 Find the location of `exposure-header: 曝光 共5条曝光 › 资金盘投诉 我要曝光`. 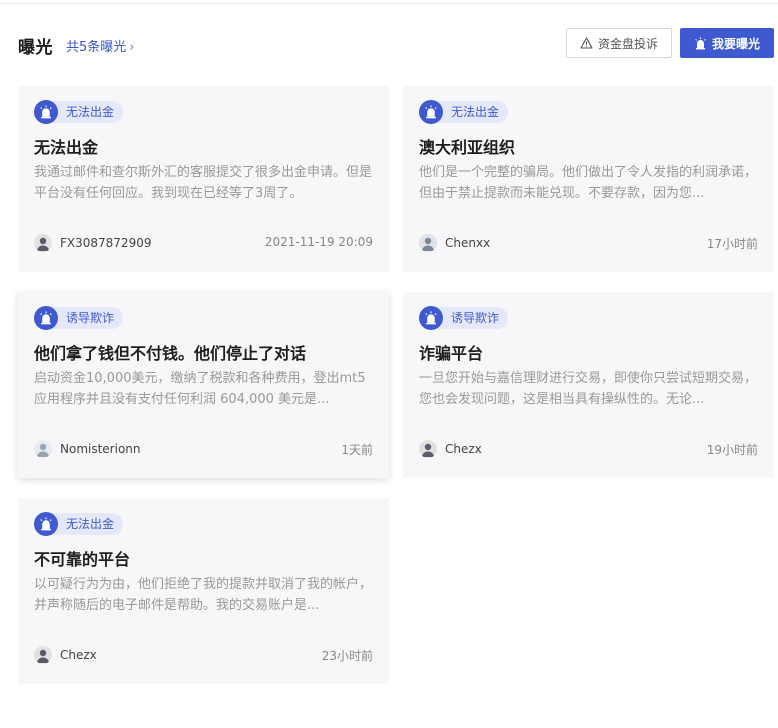

exposure-header: 曝光 共5条曝光 › 资金盘投诉 我要曝光 is located at coordinates (396, 44).